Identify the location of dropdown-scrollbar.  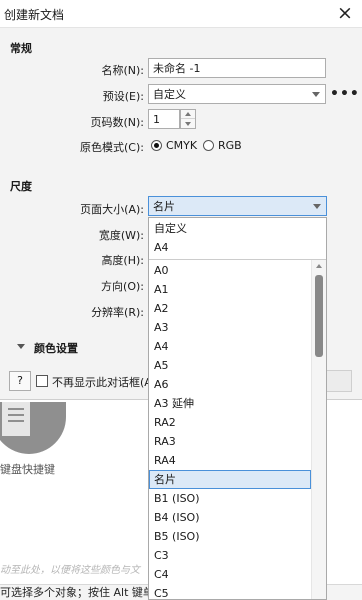
(318, 429).